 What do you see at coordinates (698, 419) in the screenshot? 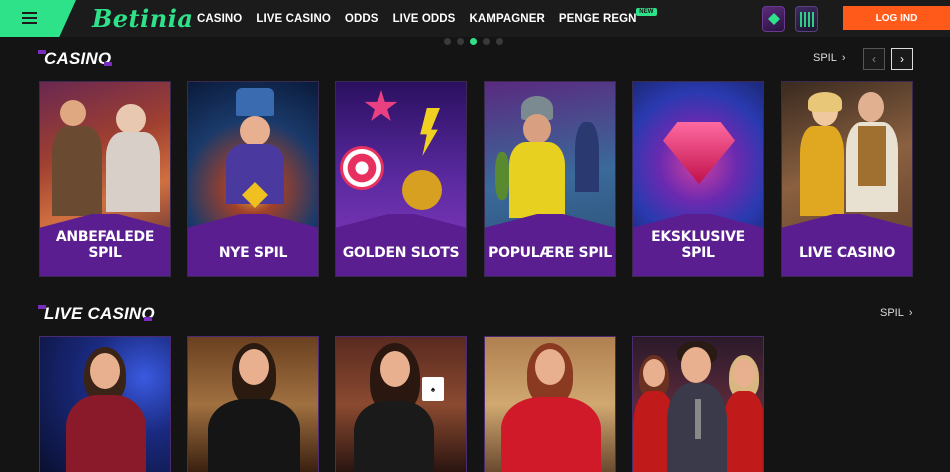
I see `microphone-icon` at bounding box center [698, 419].